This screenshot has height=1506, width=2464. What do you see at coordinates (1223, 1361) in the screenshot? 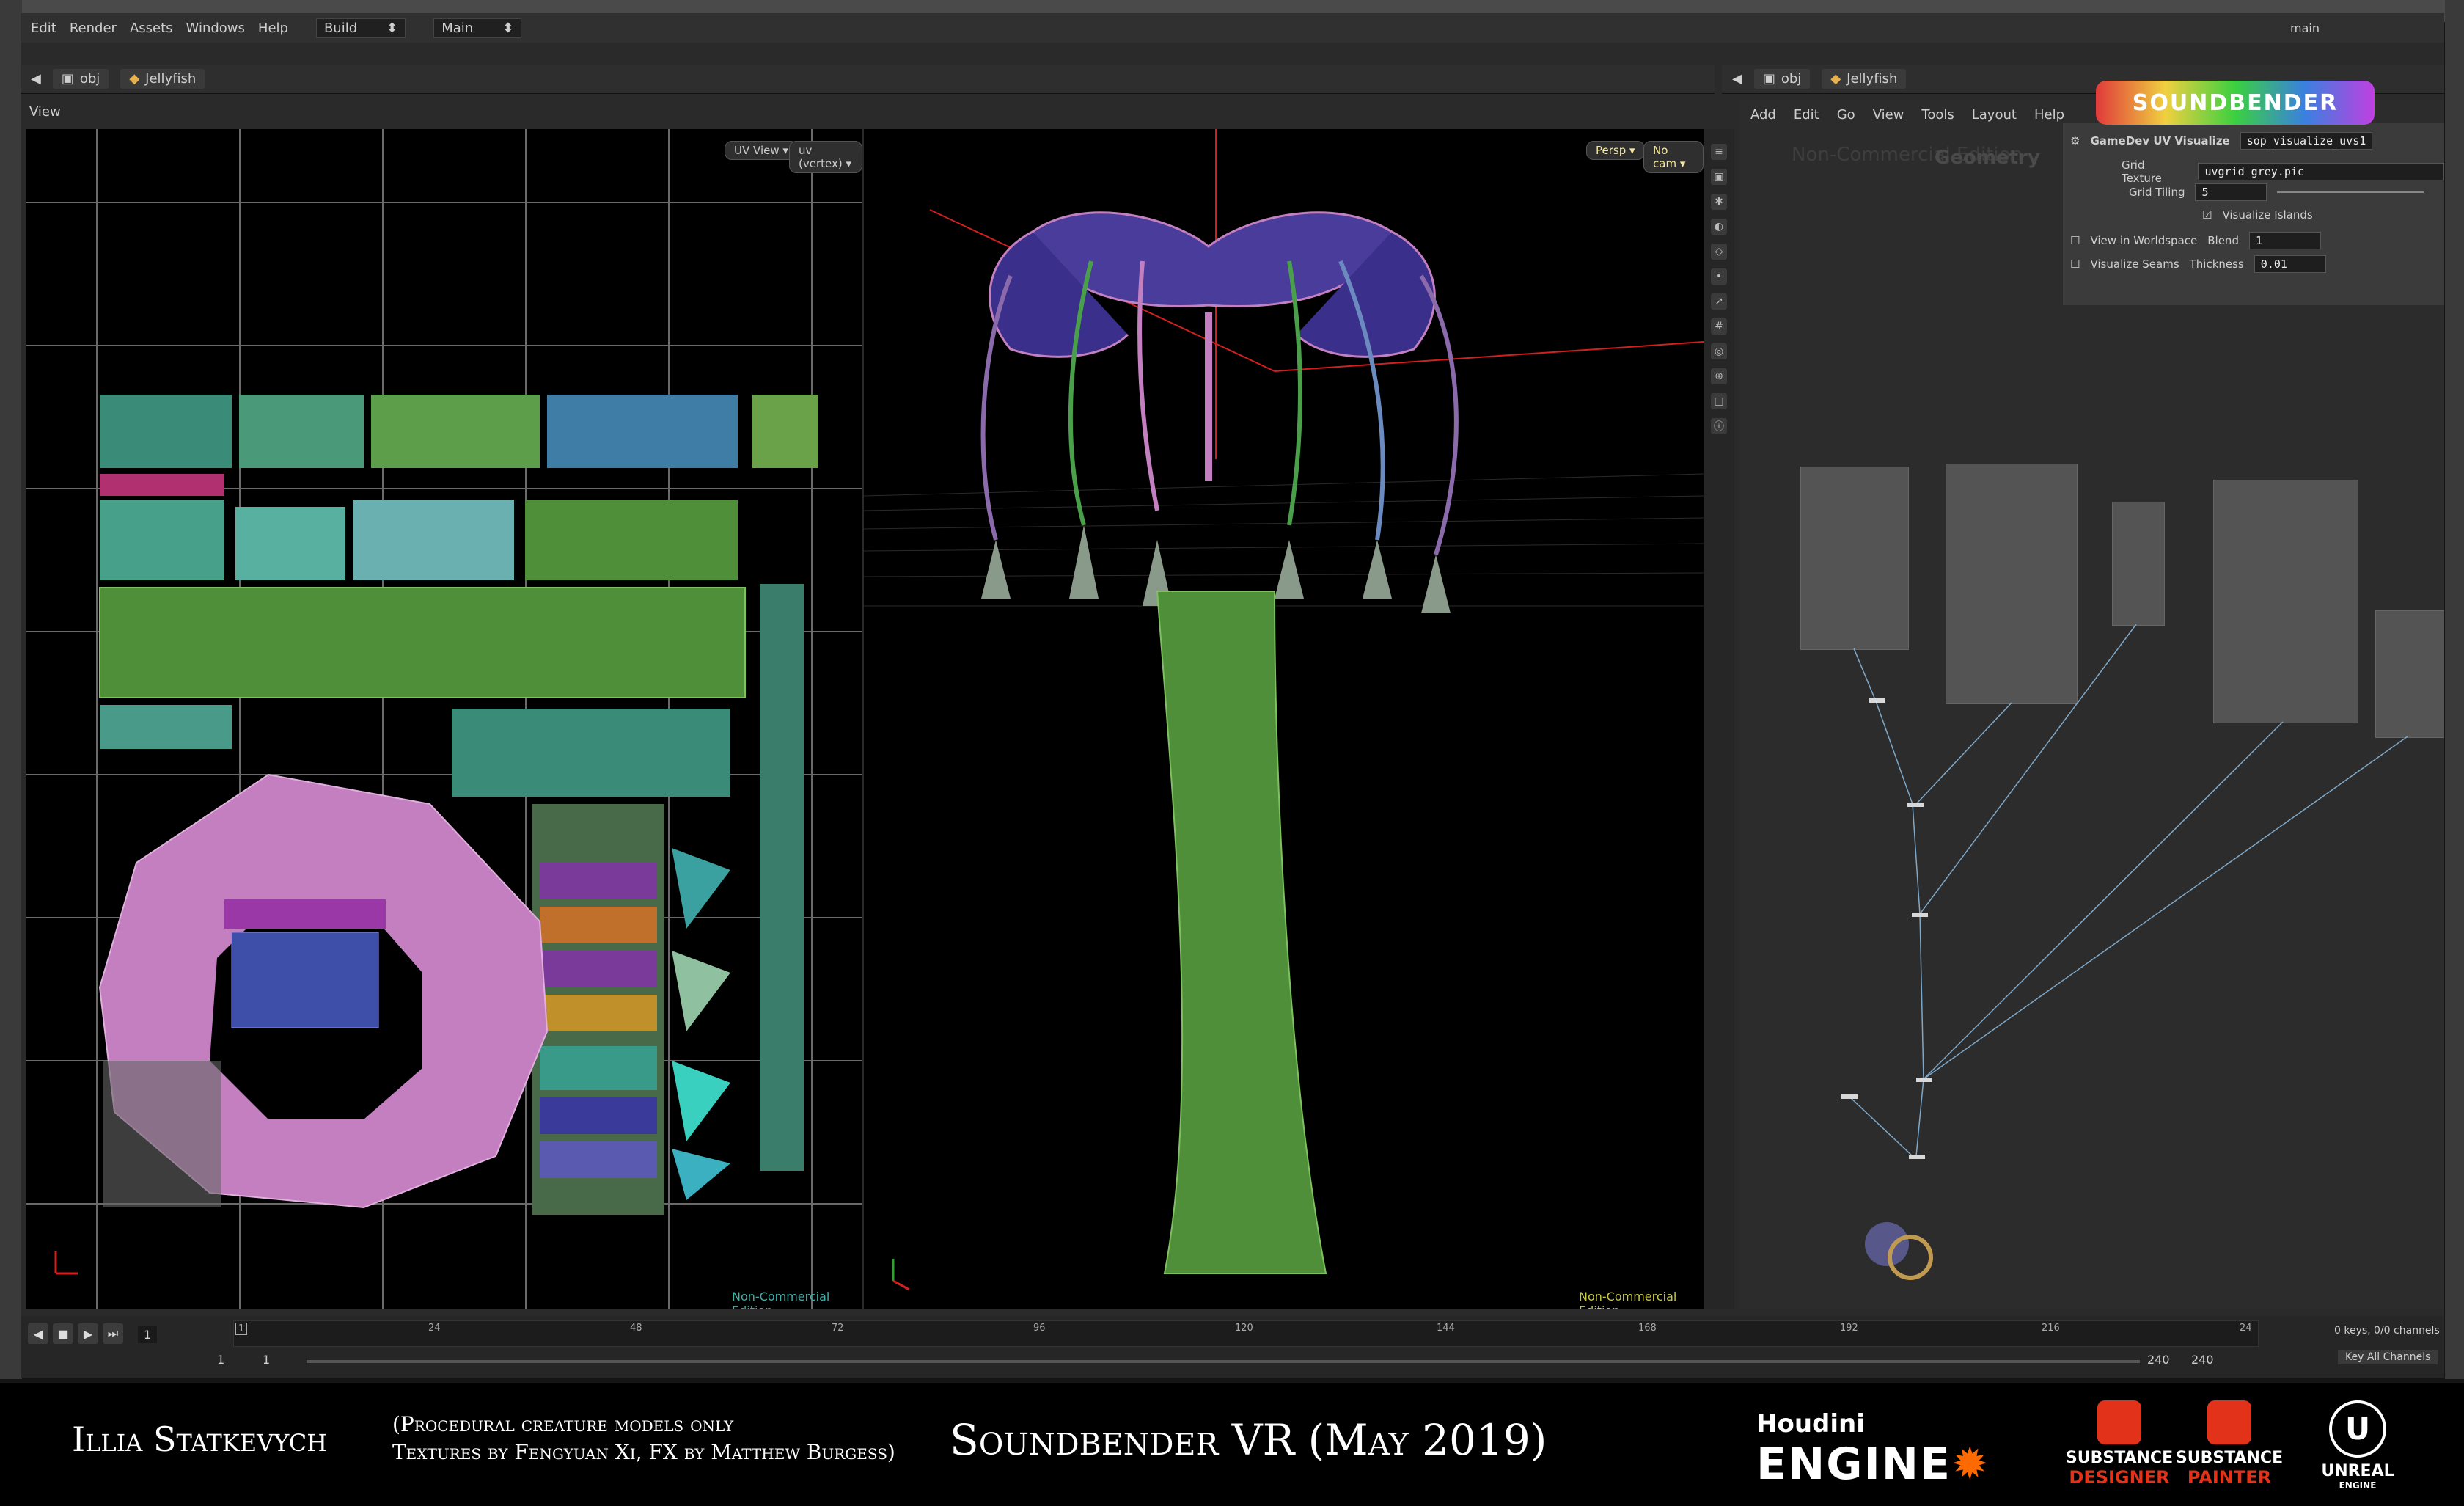
I see `range-slider` at bounding box center [1223, 1361].